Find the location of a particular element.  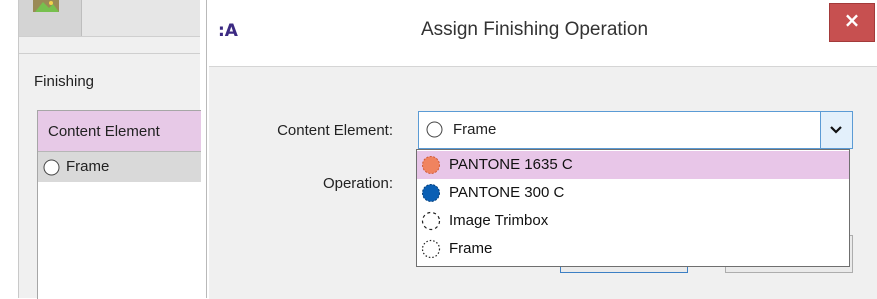

dropdown-option-frame: Frame is located at coordinates (633, 249).